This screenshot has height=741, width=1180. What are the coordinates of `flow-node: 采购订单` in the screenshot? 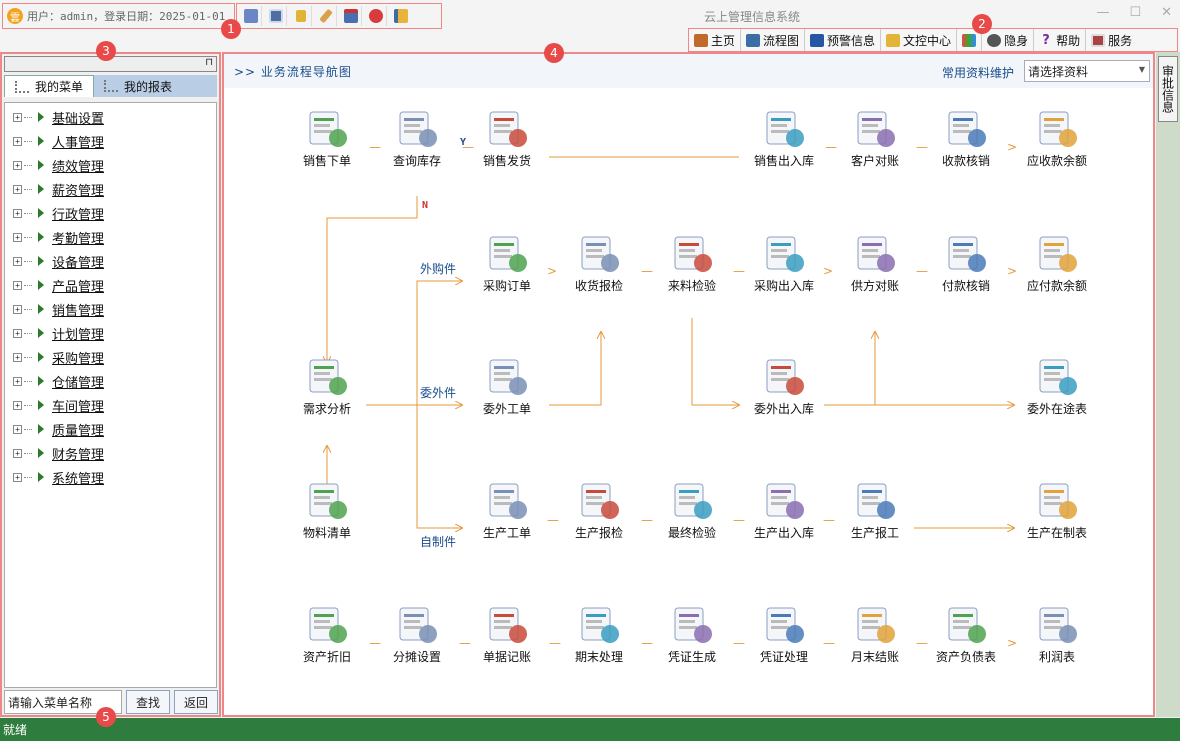 It's located at (507, 263).